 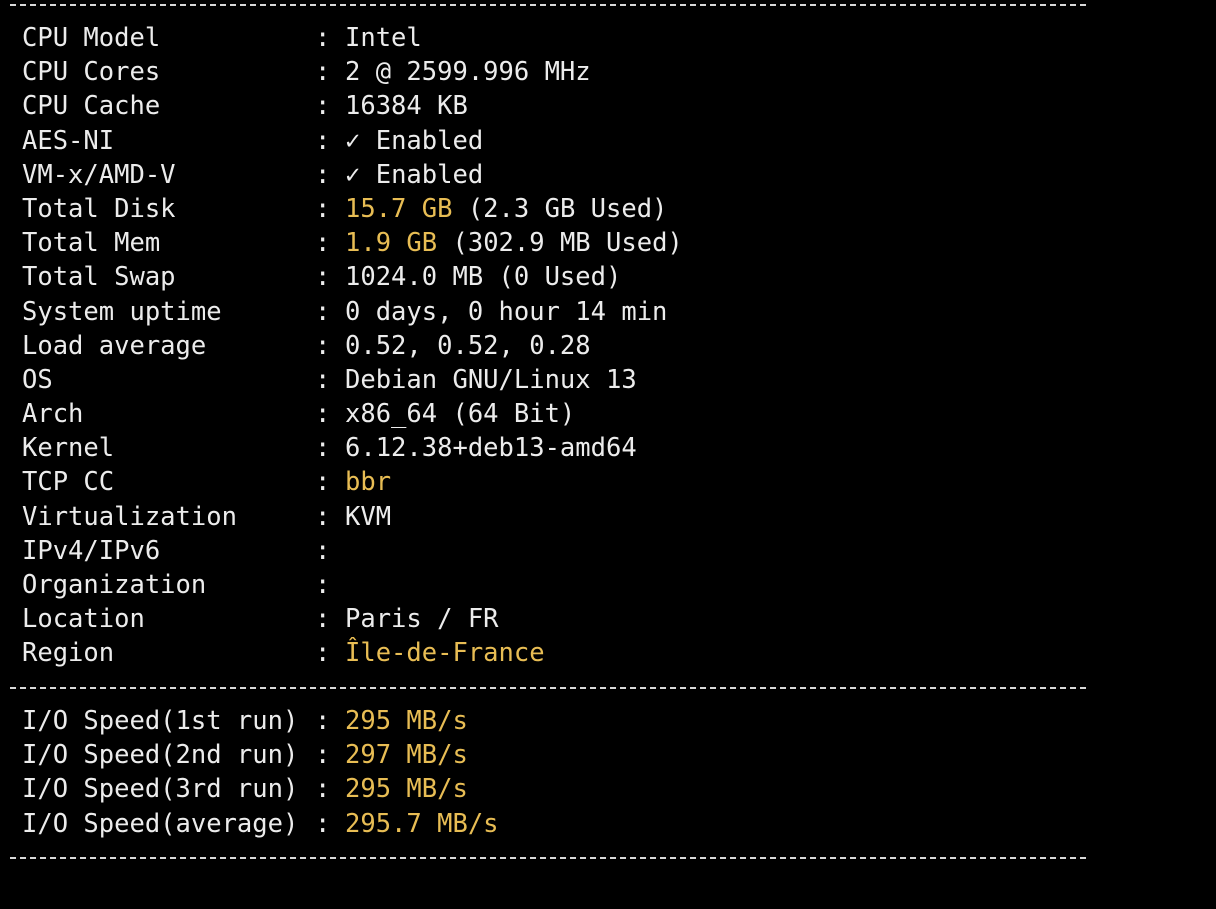 What do you see at coordinates (306, 346) in the screenshot?
I see `row-load-average: Load average:0.52, 0.52, 0.28` at bounding box center [306, 346].